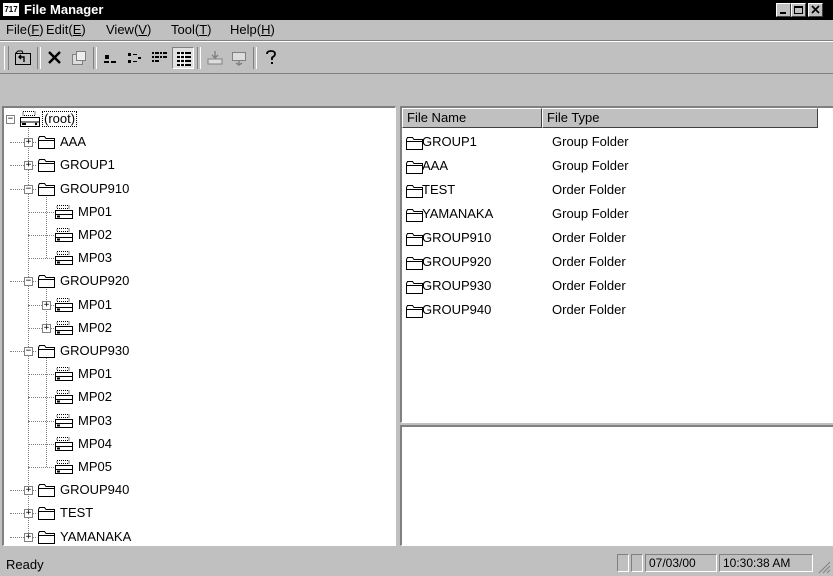 The image size is (833, 576). Describe the element at coordinates (194, 467) in the screenshot. I see `tree-node: MP05` at that location.